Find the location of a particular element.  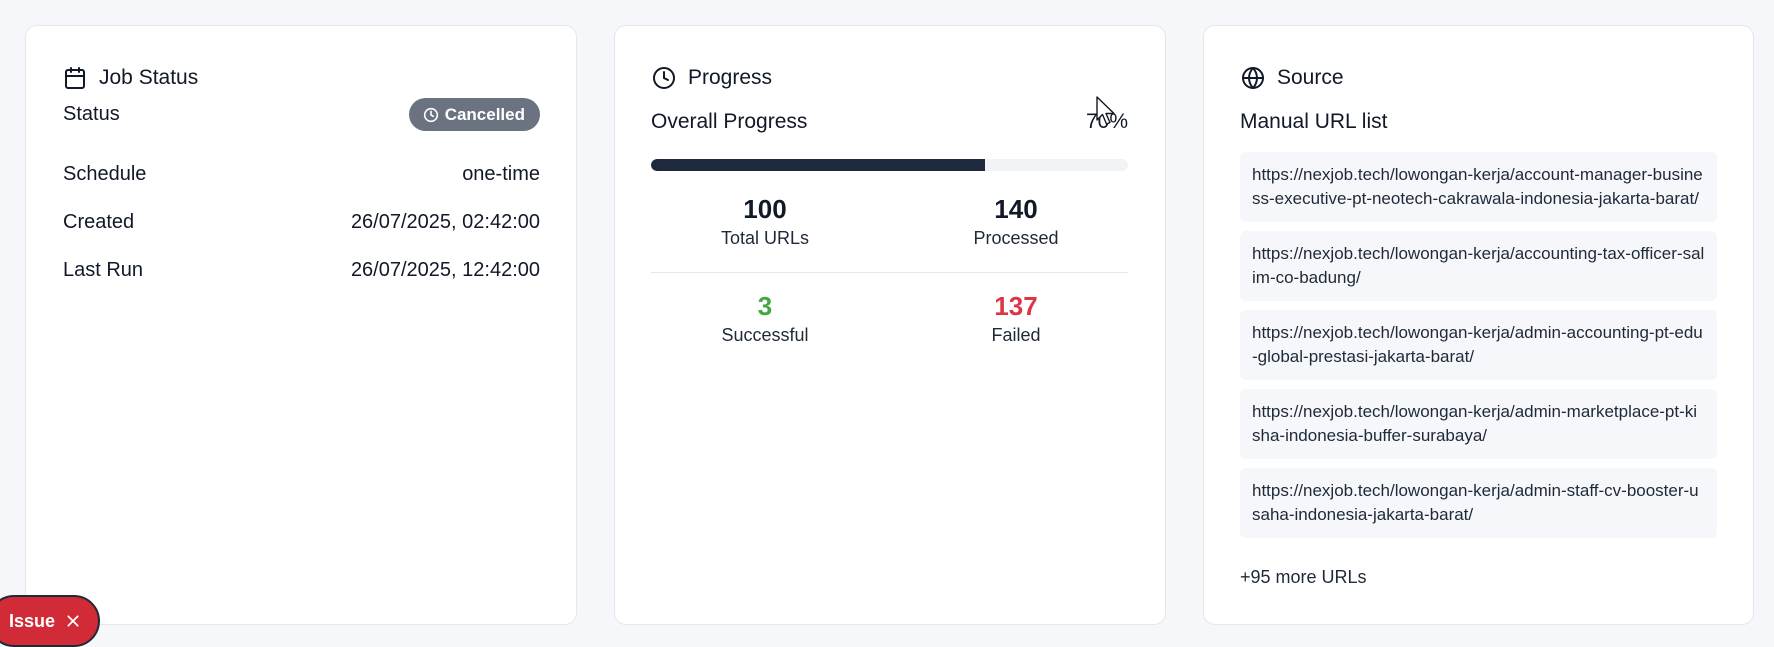

calendar-icon is located at coordinates (75, 78).